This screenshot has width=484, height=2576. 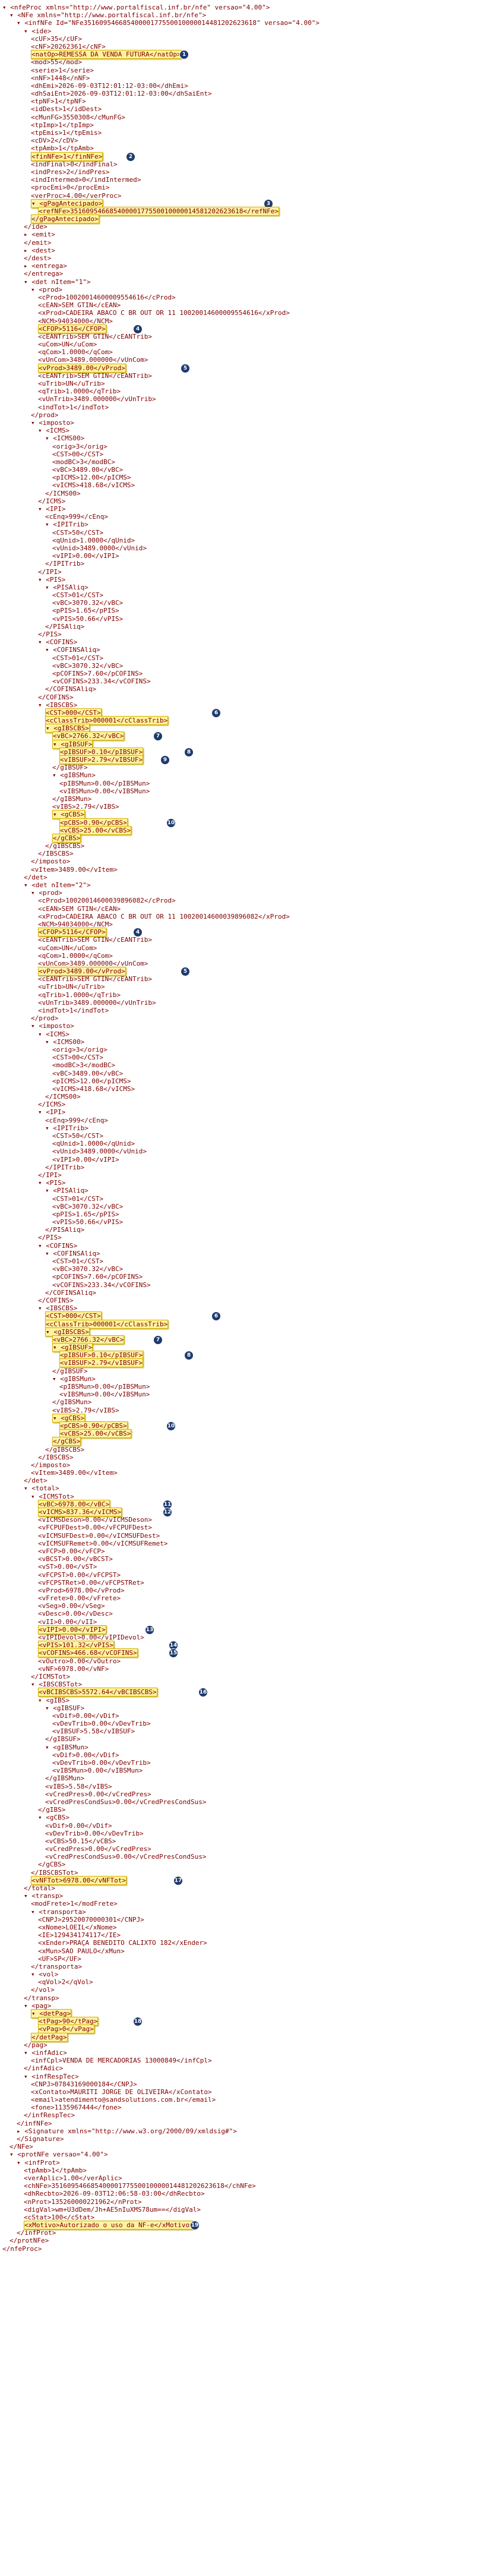 I want to click on xml-line: ▸ <emit>, so click(x=243, y=235).